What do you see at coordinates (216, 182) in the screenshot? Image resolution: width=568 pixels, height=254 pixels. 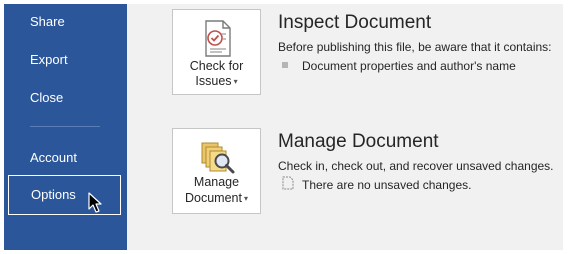 I see `manage-document-label-line1: Manage` at bounding box center [216, 182].